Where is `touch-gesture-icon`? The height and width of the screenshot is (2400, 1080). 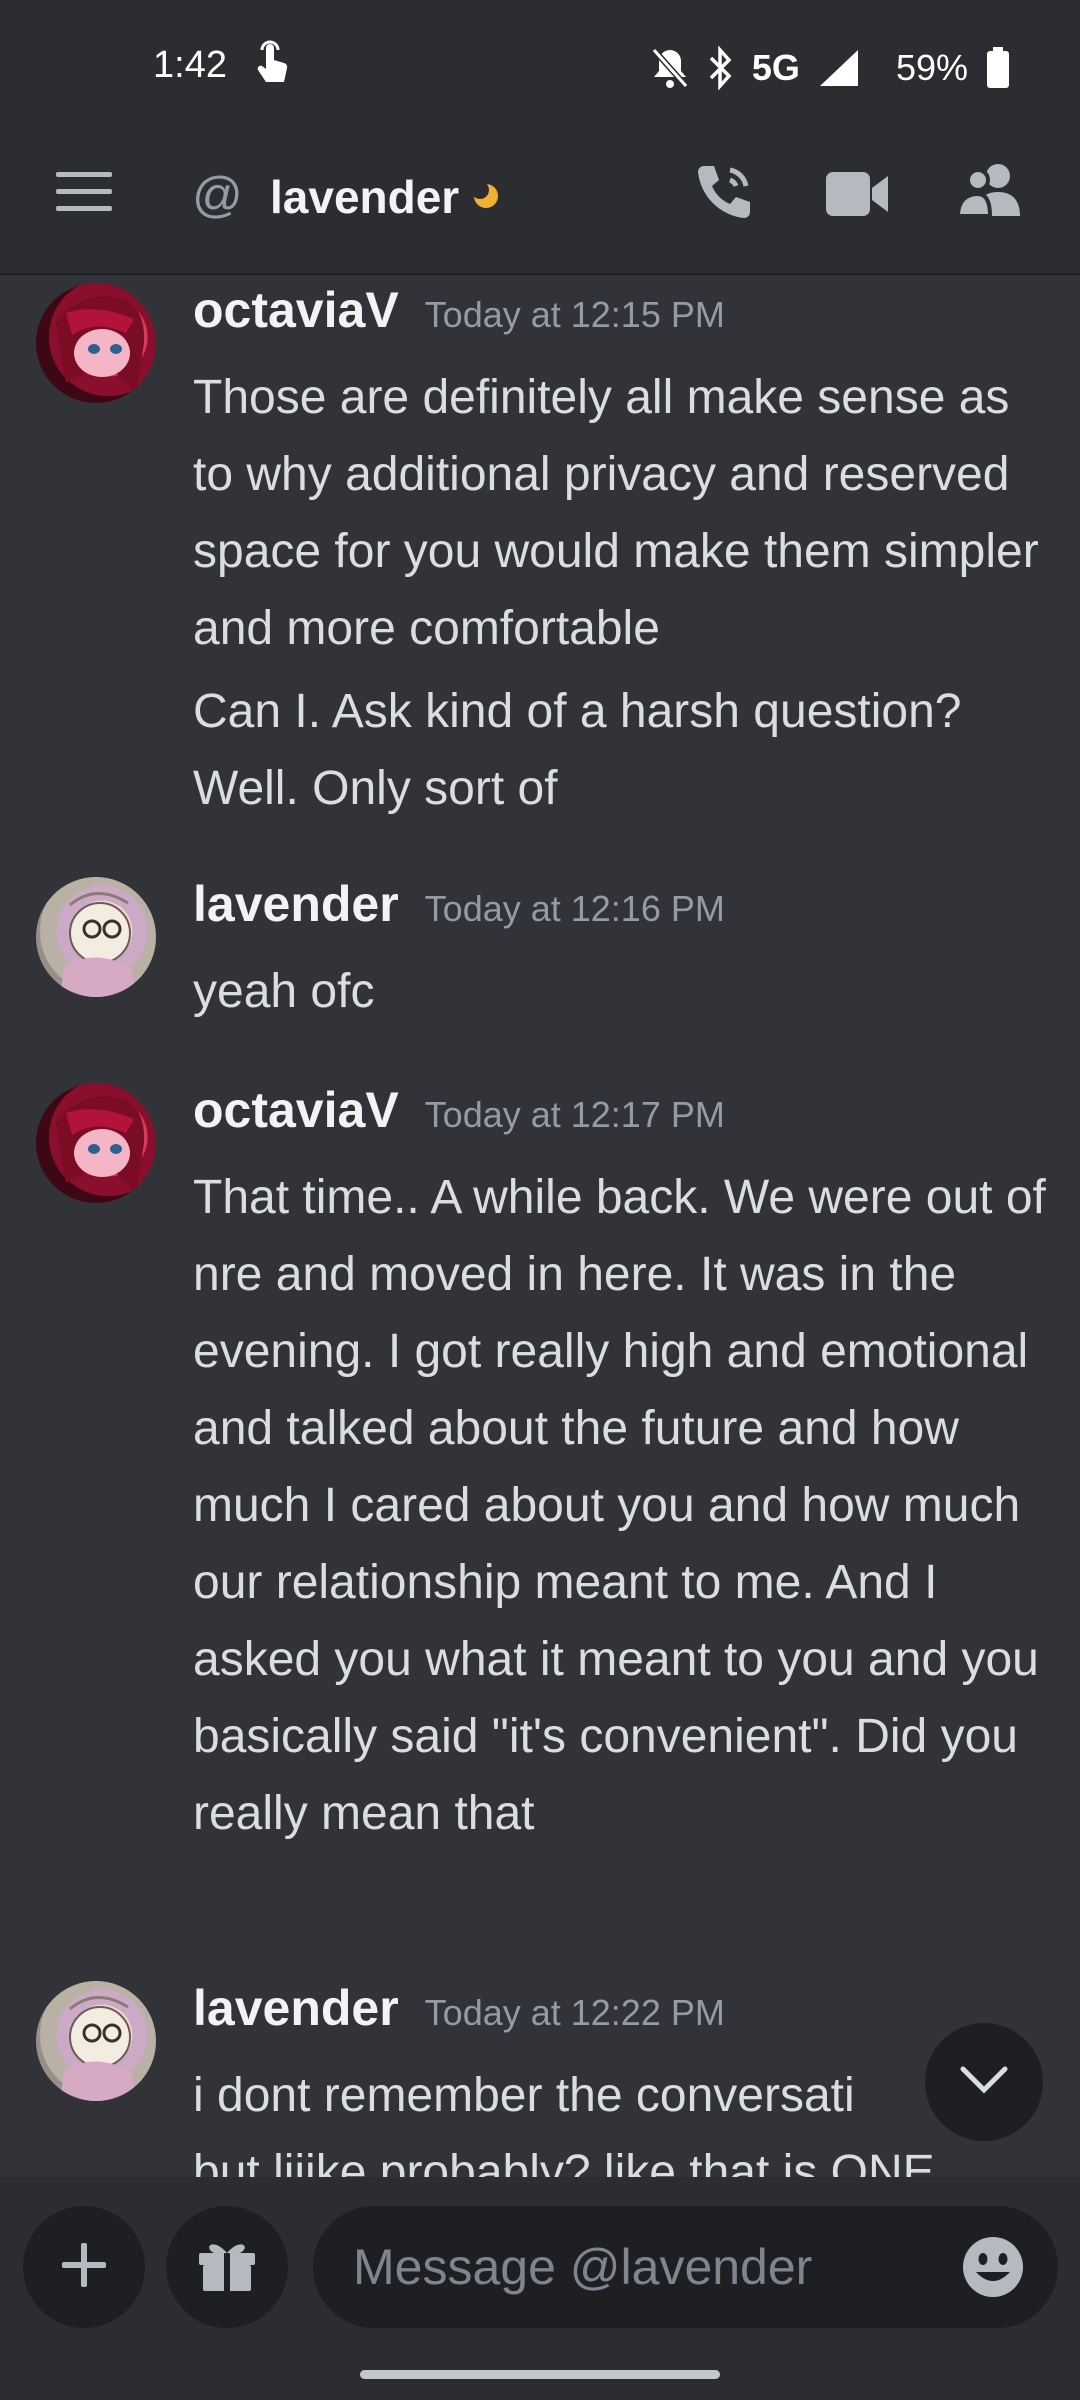 touch-gesture-icon is located at coordinates (272, 64).